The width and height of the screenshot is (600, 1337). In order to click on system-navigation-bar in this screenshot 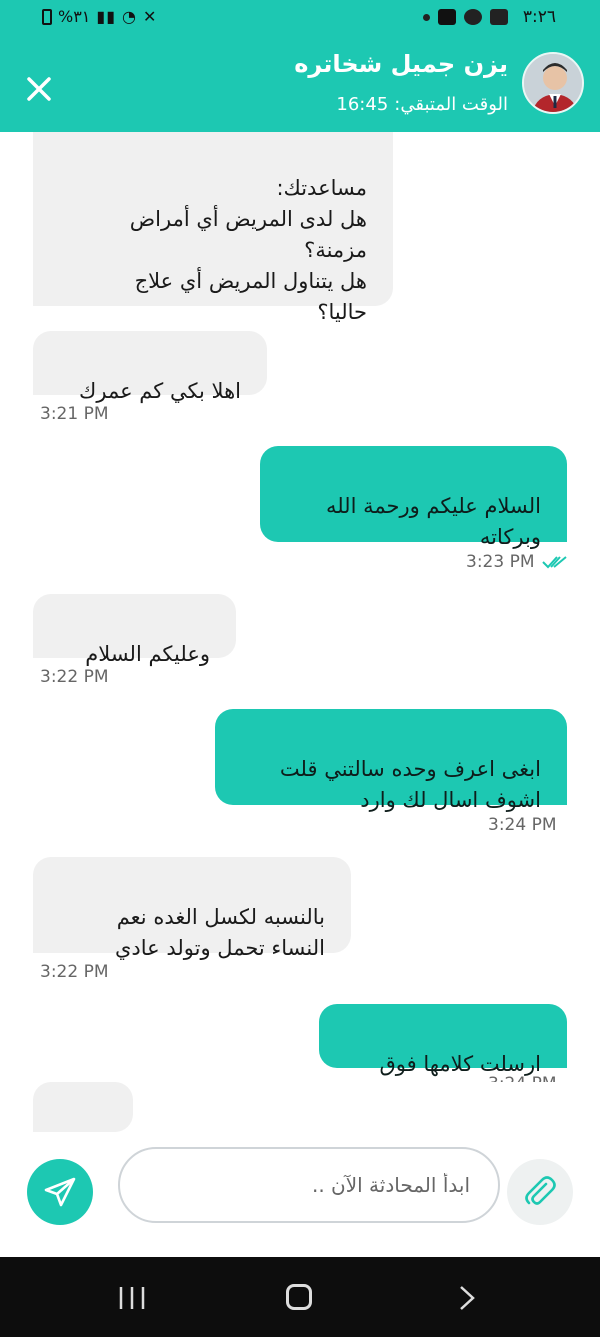, I will do `click(300, 1297)`.